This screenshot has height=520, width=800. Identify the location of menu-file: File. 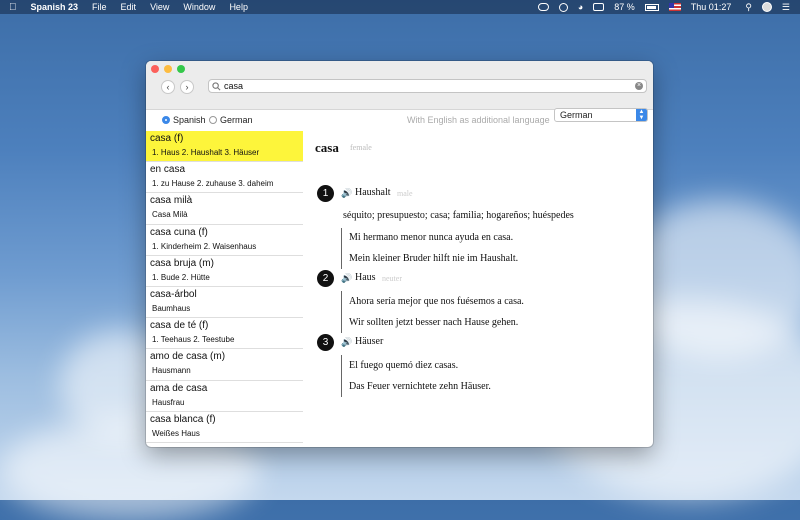
(99, 7).